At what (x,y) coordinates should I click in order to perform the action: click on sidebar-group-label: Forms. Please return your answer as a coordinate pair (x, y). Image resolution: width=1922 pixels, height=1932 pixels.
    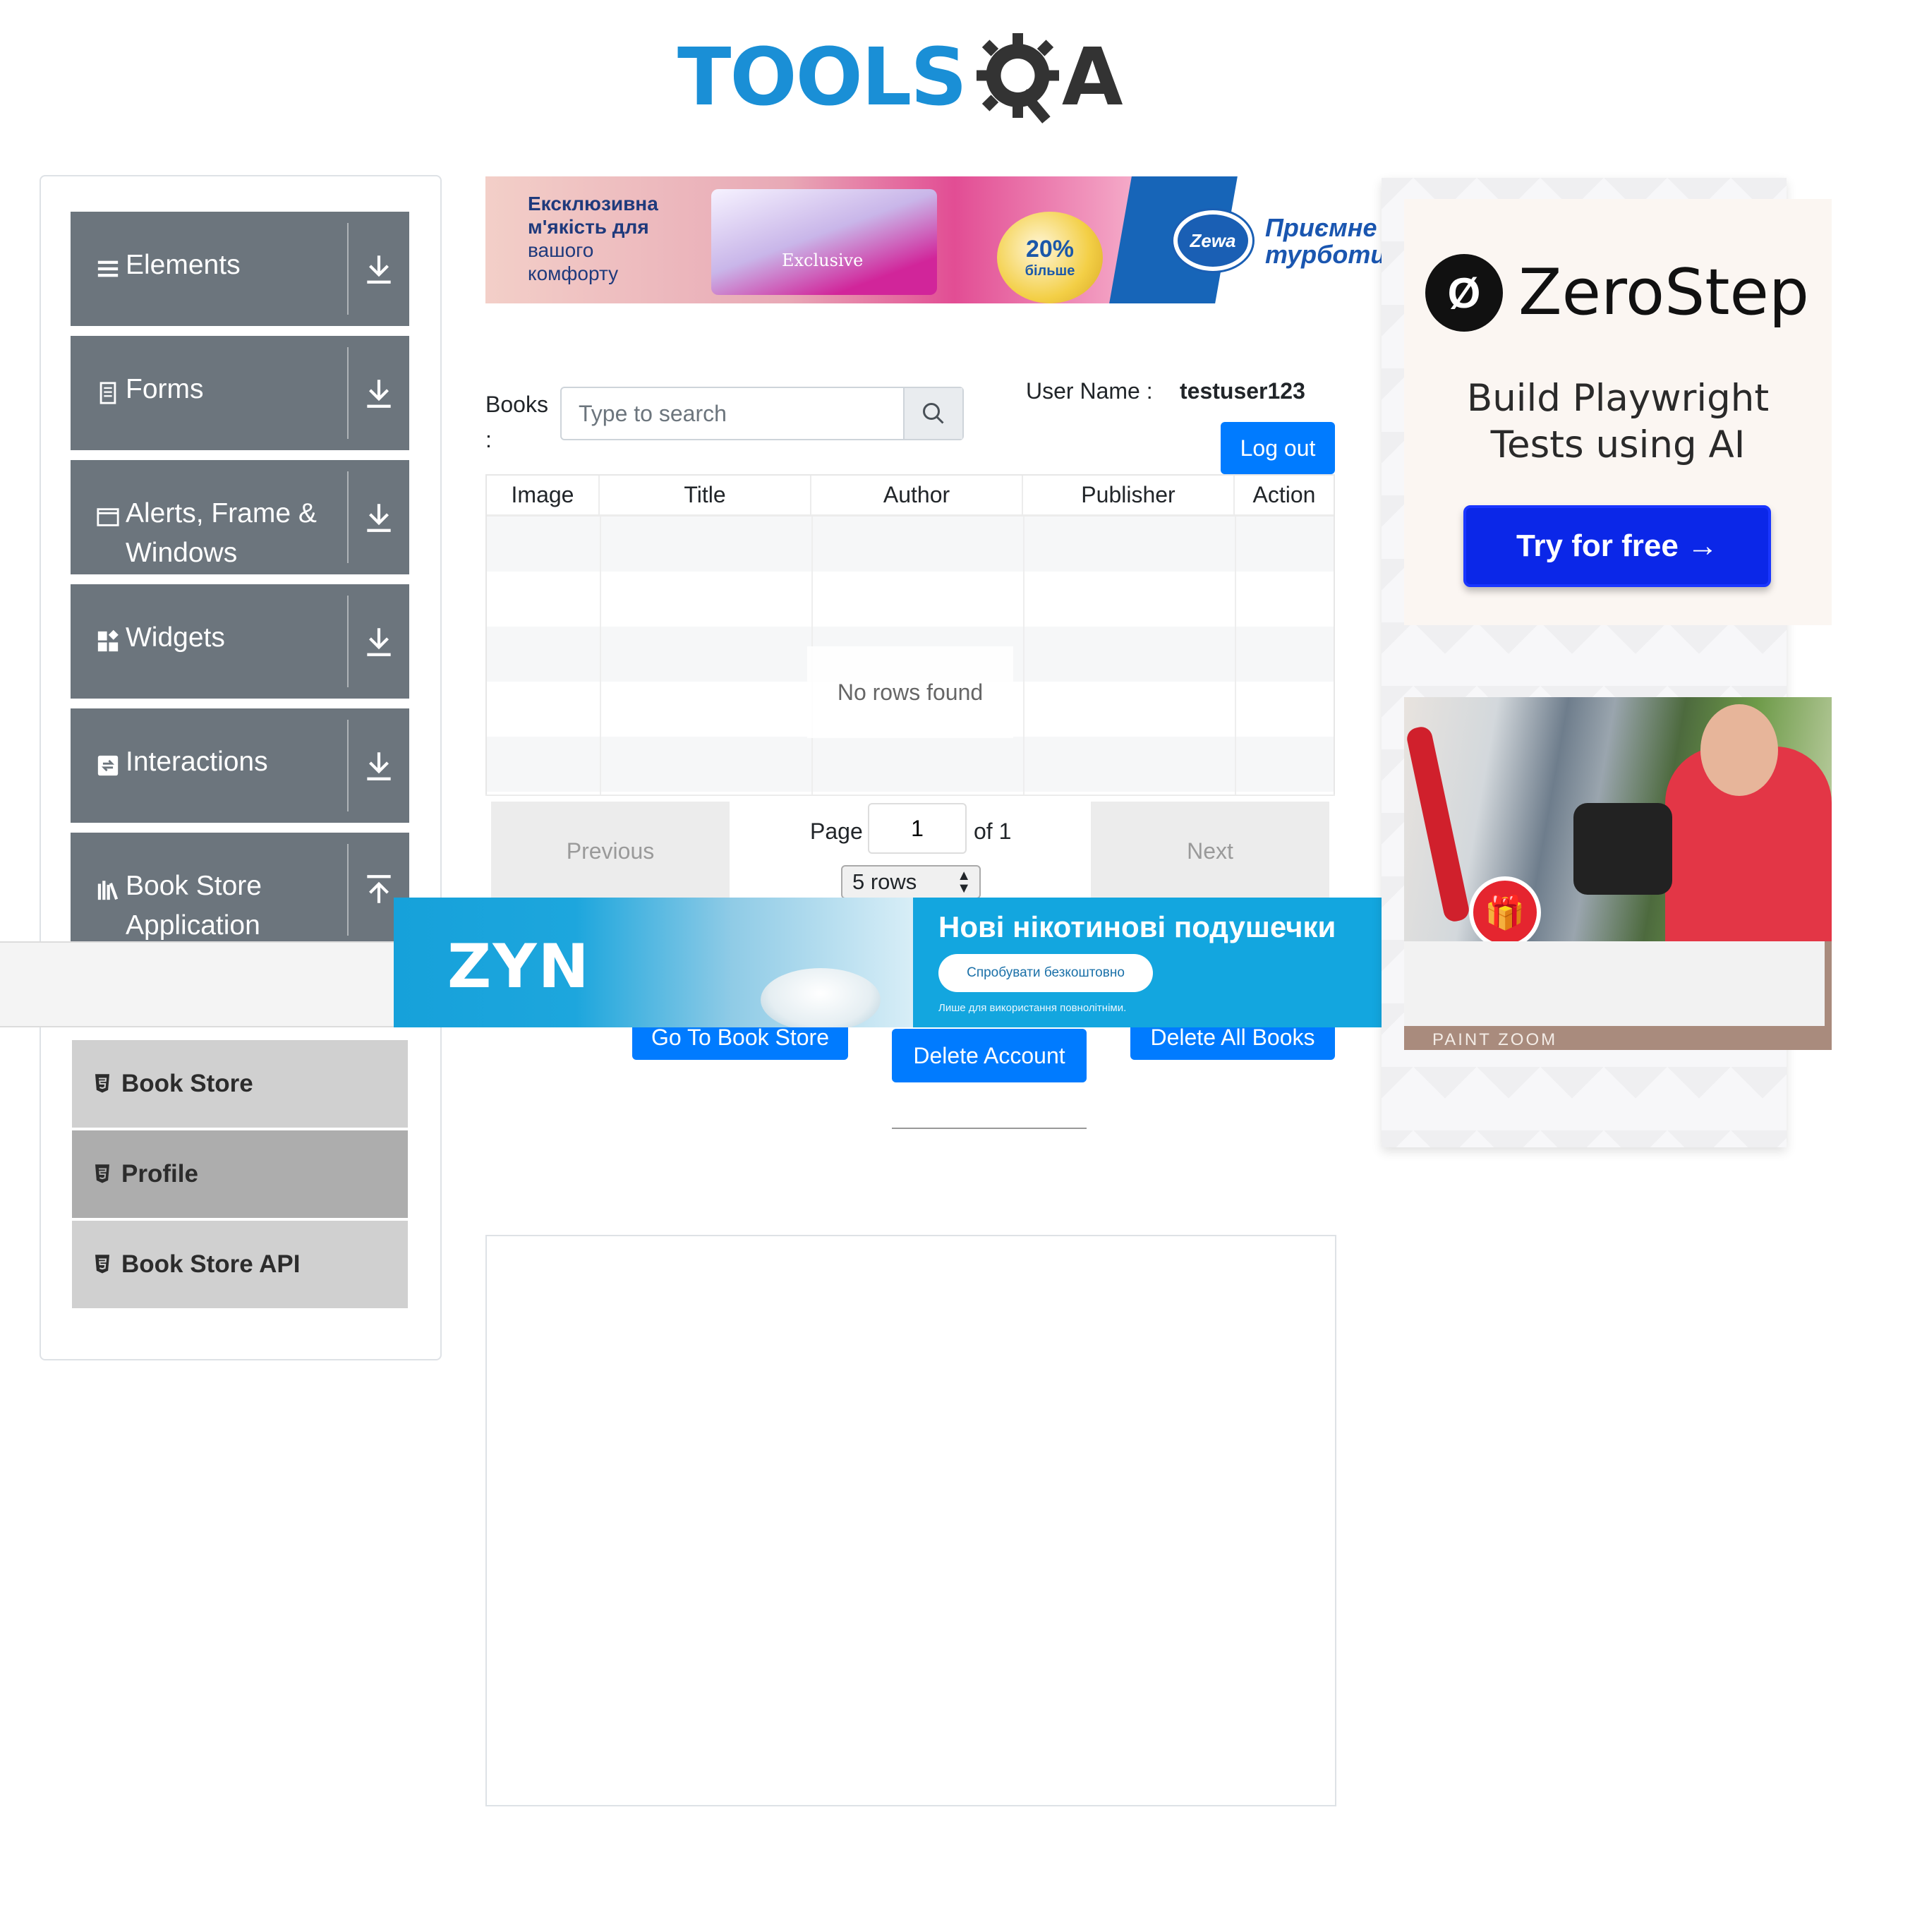
    Looking at the image, I should click on (165, 389).